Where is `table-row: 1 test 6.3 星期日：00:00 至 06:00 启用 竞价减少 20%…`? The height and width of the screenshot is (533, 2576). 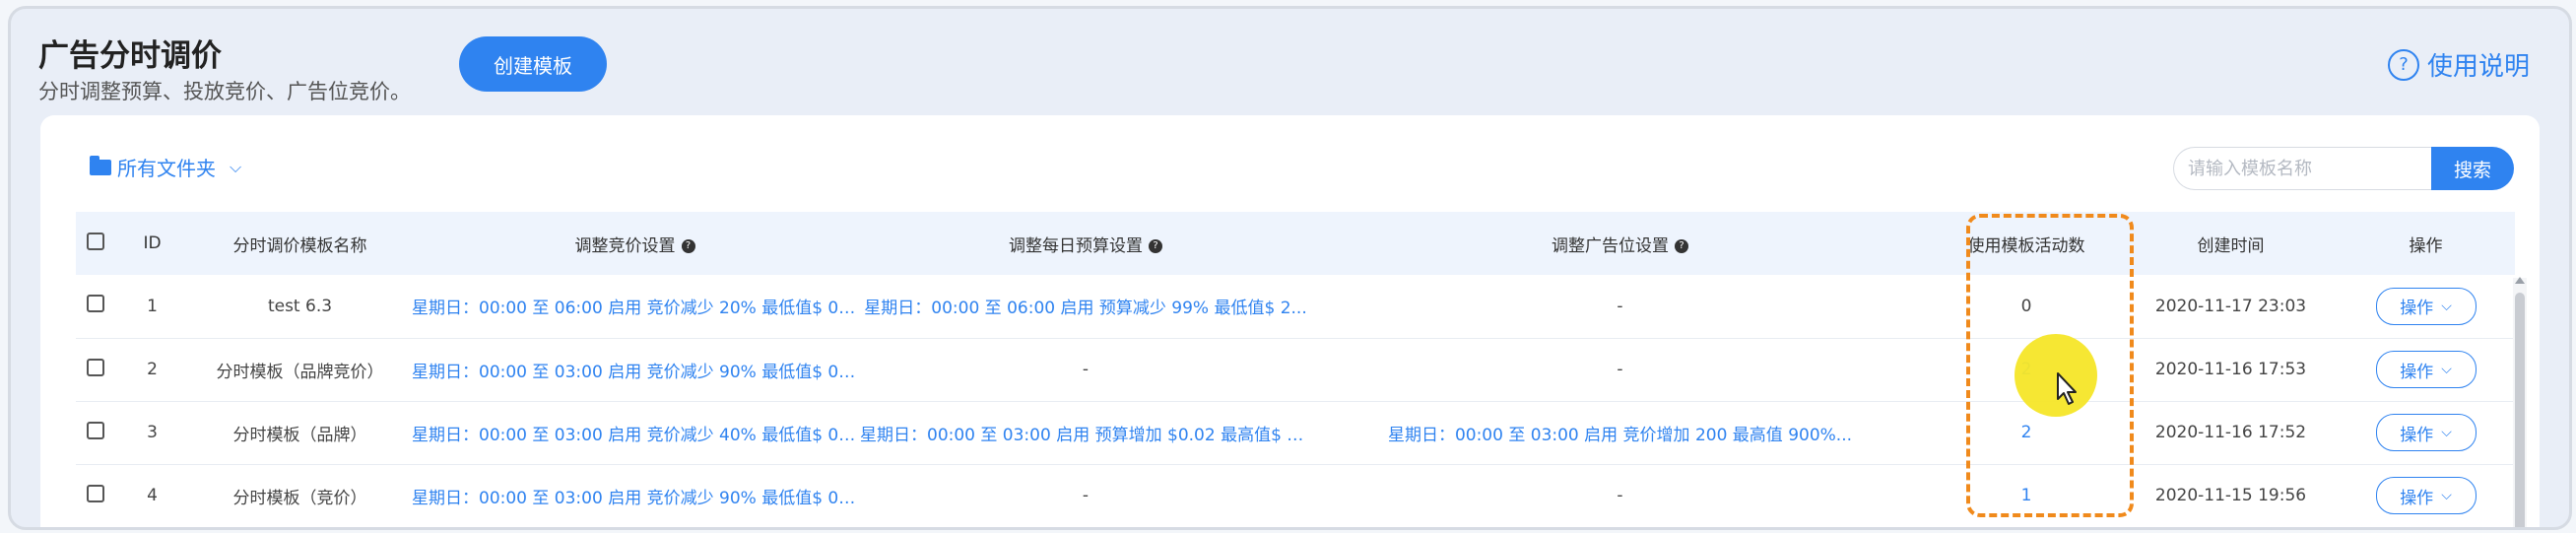
table-row: 1 test 6.3 星期日：00:00 至 06:00 启用 竞价减少 20%… is located at coordinates (1296, 306).